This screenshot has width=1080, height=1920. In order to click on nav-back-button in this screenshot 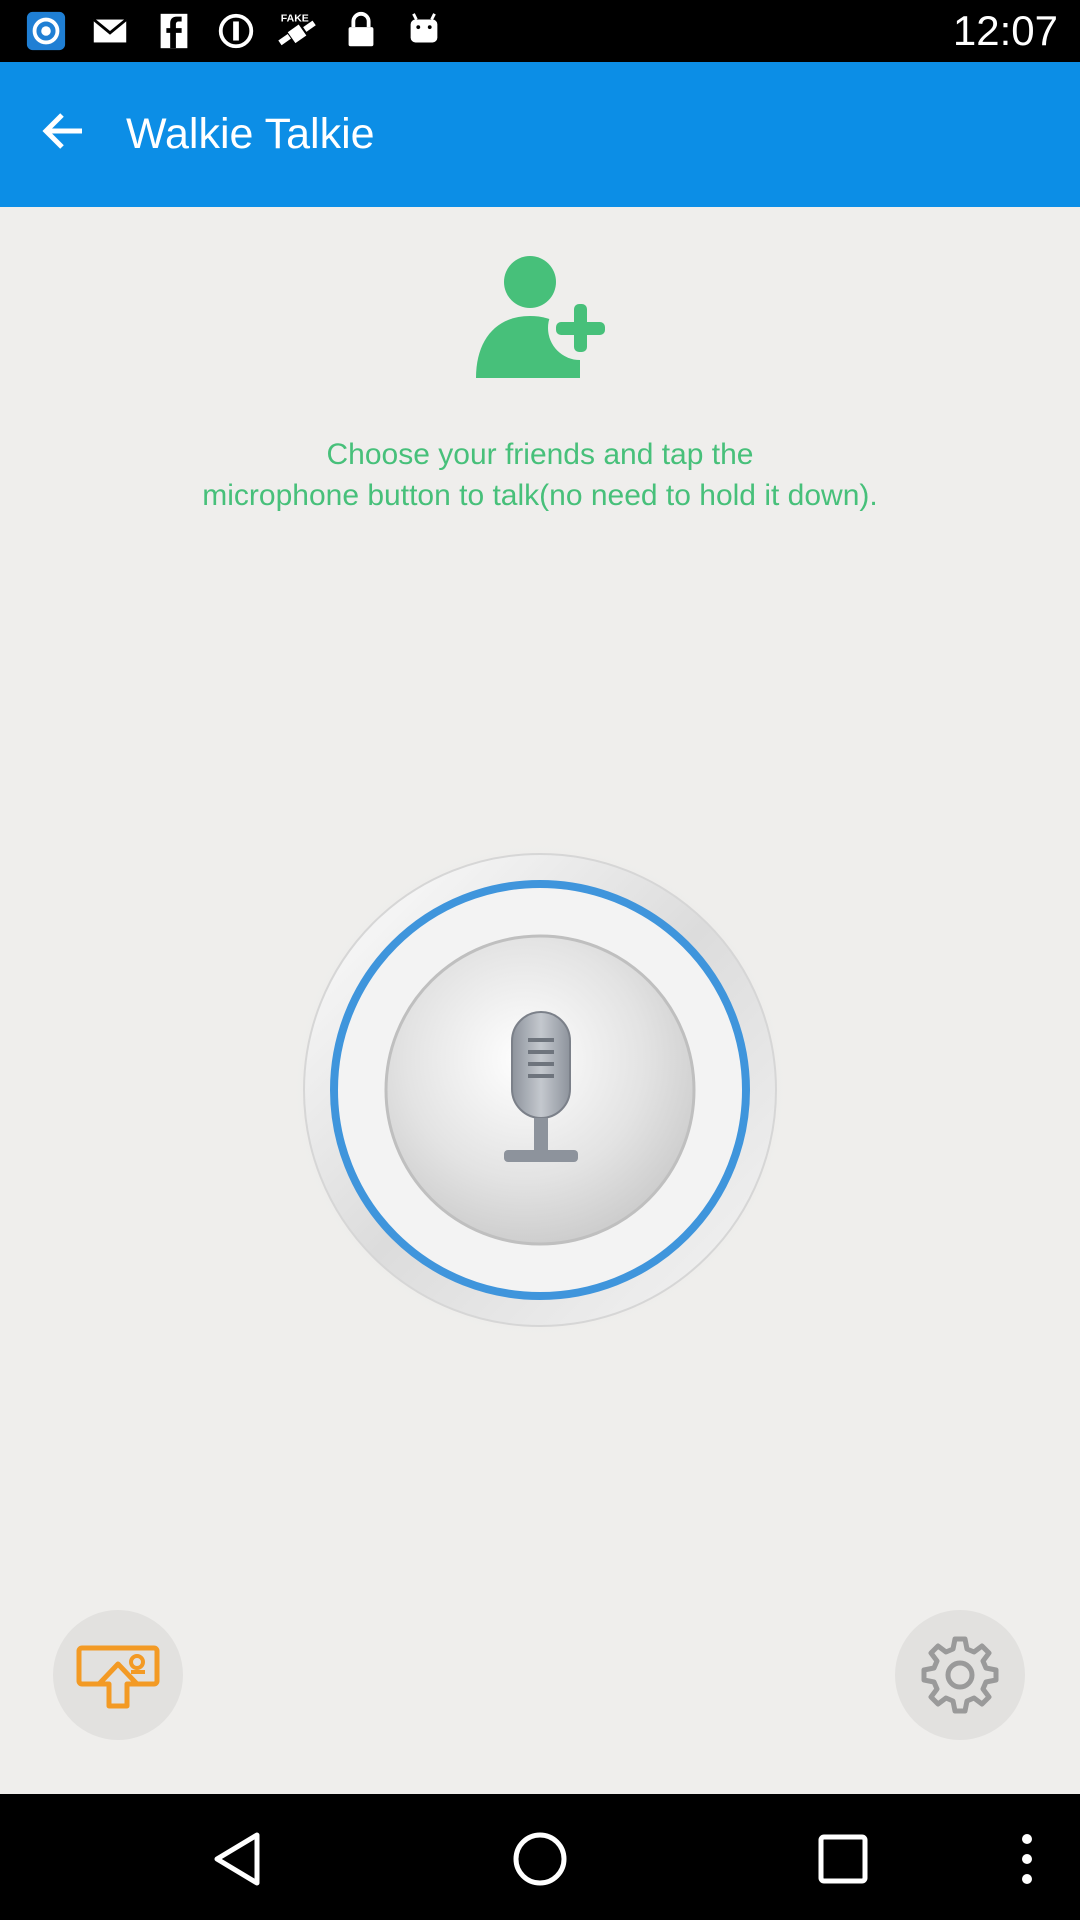, I will do `click(237, 1859)`.